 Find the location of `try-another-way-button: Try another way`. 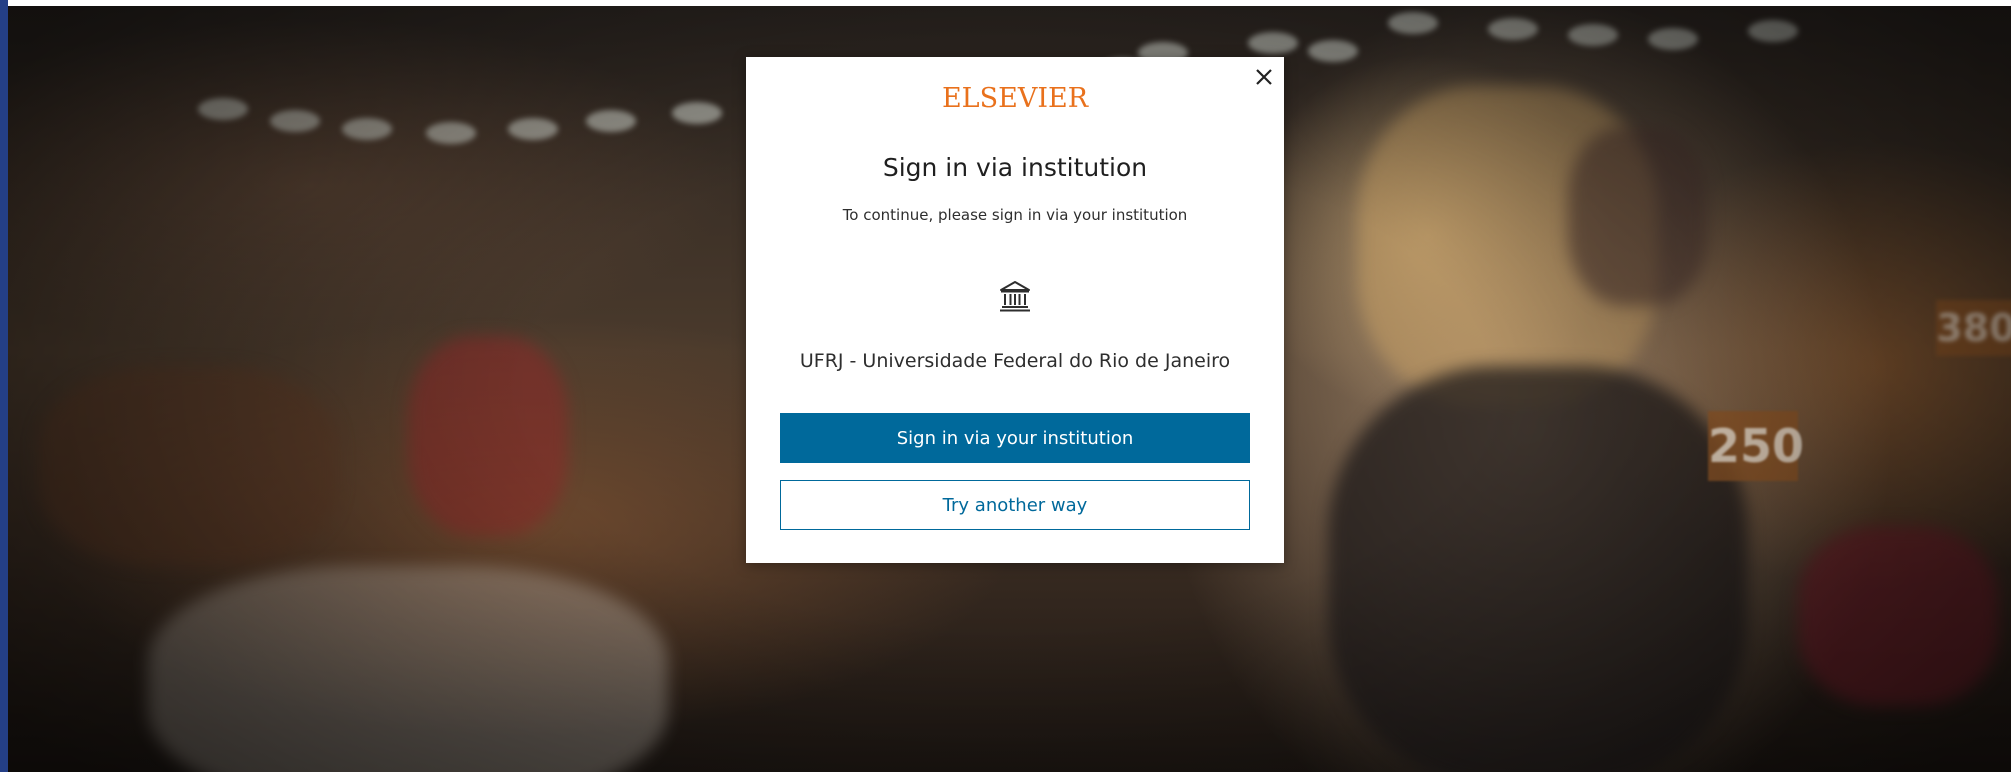

try-another-way-button: Try another way is located at coordinates (1015, 505).